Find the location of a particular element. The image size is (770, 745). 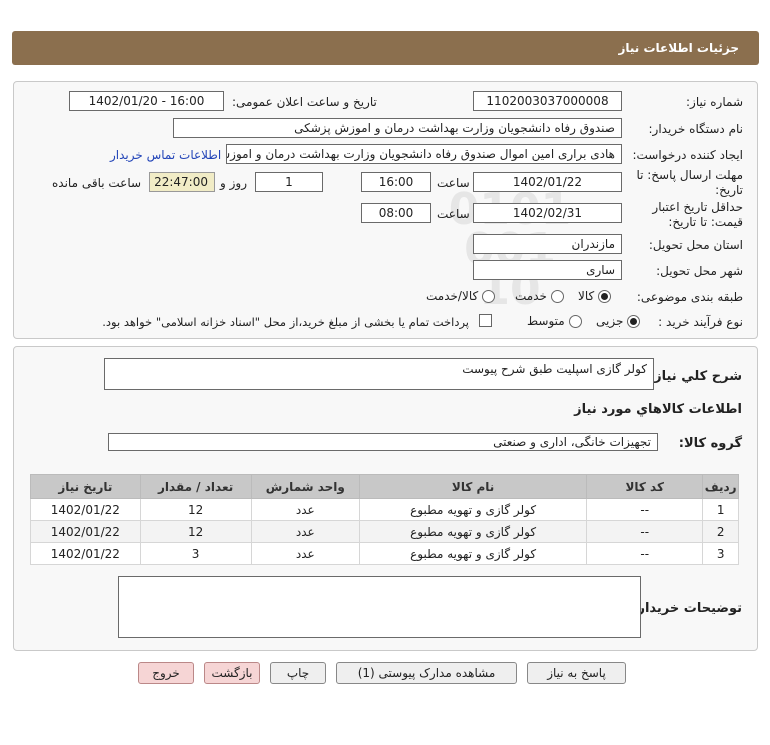

category-service-label: خدمت is located at coordinates (531, 296).